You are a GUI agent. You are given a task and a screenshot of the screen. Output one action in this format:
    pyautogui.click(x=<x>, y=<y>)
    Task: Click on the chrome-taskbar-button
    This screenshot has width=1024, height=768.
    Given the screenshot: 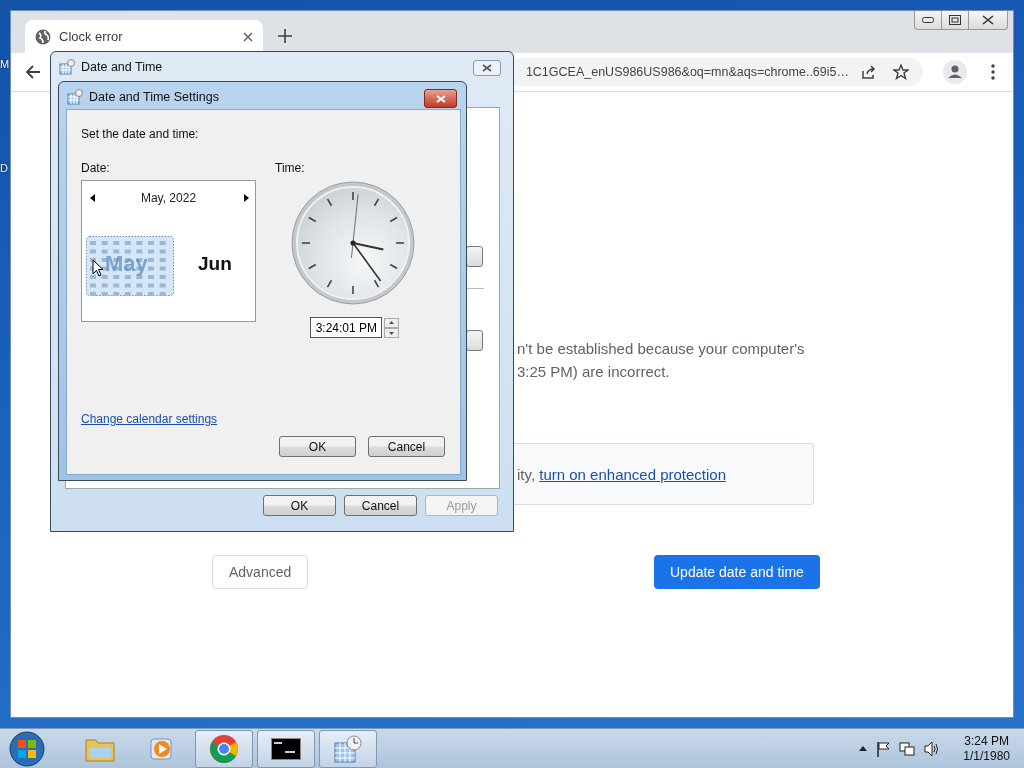 What is the action you would take?
    pyautogui.click(x=224, y=748)
    